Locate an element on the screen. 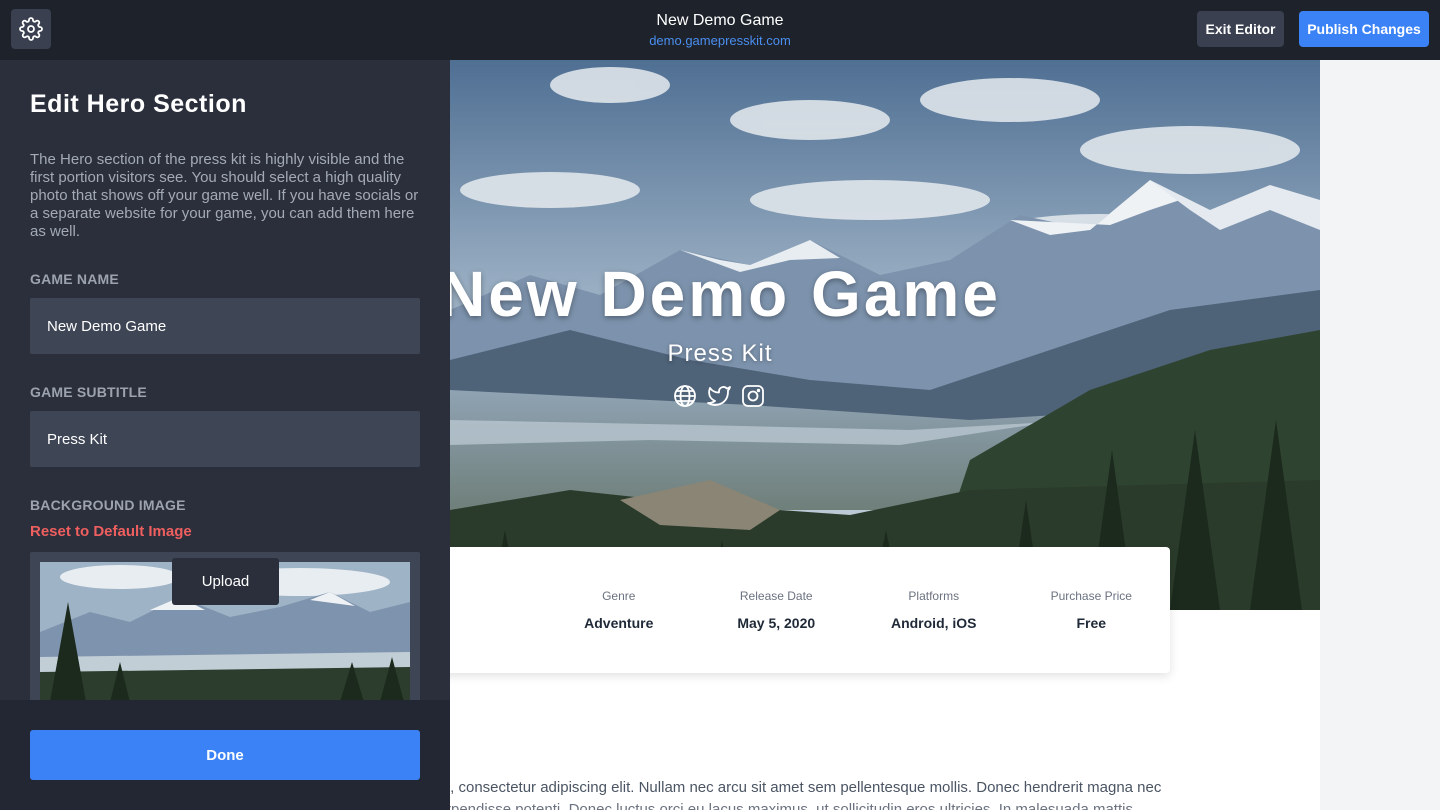 Image resolution: width=1440 pixels, height=810 pixels. info-platforms: Platforms Android, iOS is located at coordinates (934, 610).